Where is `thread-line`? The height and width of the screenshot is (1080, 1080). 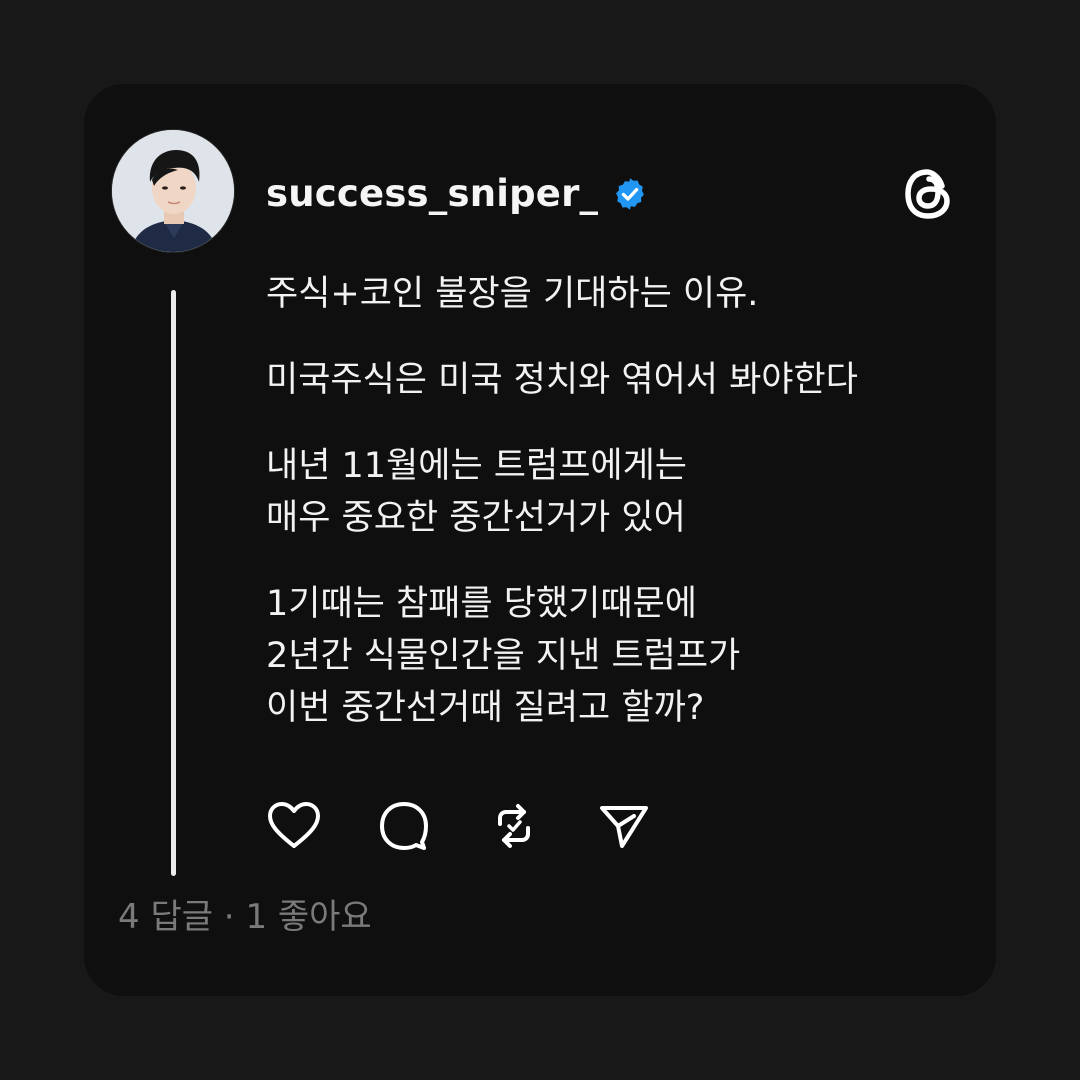 thread-line is located at coordinates (173, 583).